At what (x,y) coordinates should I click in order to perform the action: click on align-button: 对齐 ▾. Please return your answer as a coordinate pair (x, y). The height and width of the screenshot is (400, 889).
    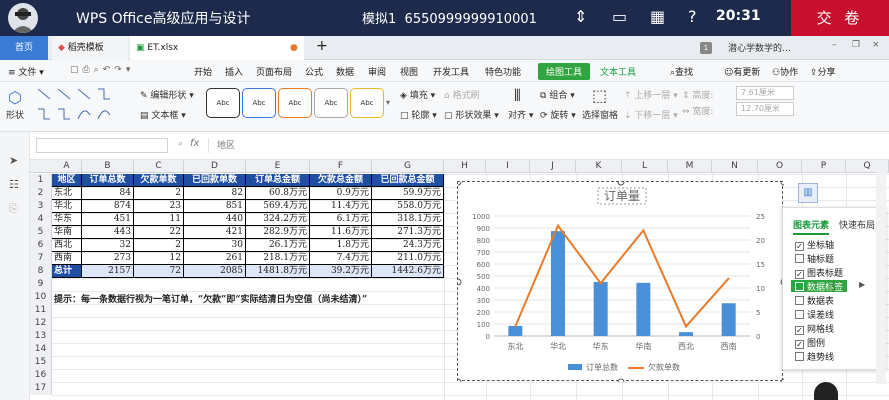
    Looking at the image, I should click on (520, 114).